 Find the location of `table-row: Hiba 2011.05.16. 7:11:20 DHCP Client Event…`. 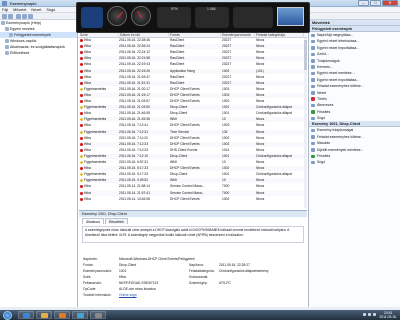

table-row: Hiba 2011.05.16. 7:11:20 DHCP Client Event… is located at coordinates (193, 138).